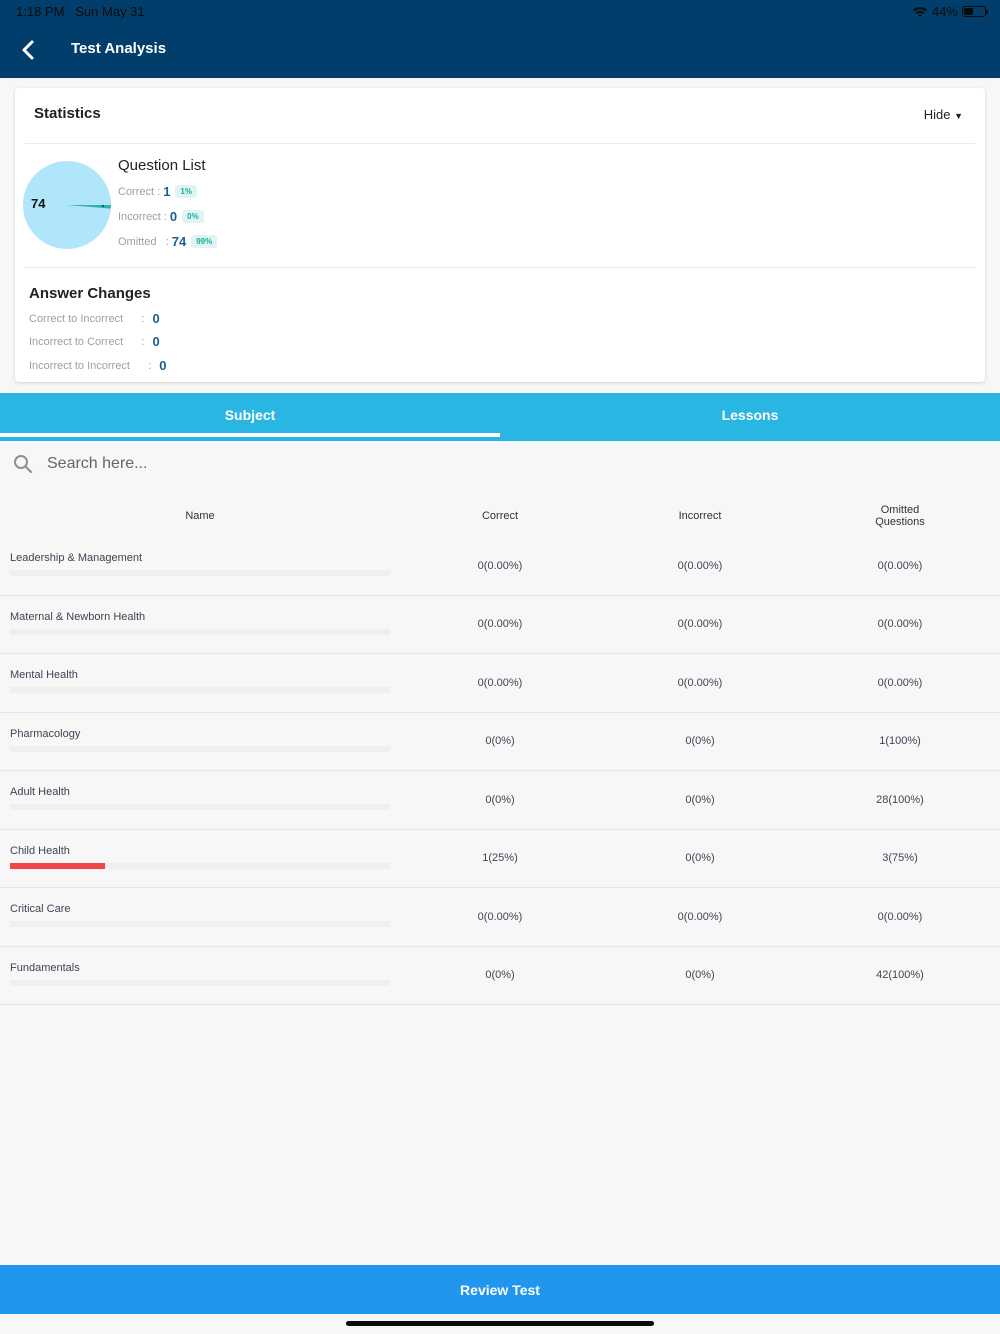 The image size is (1000, 1334). I want to click on subject-cell: Maternal & Newborn Health, so click(200, 625).